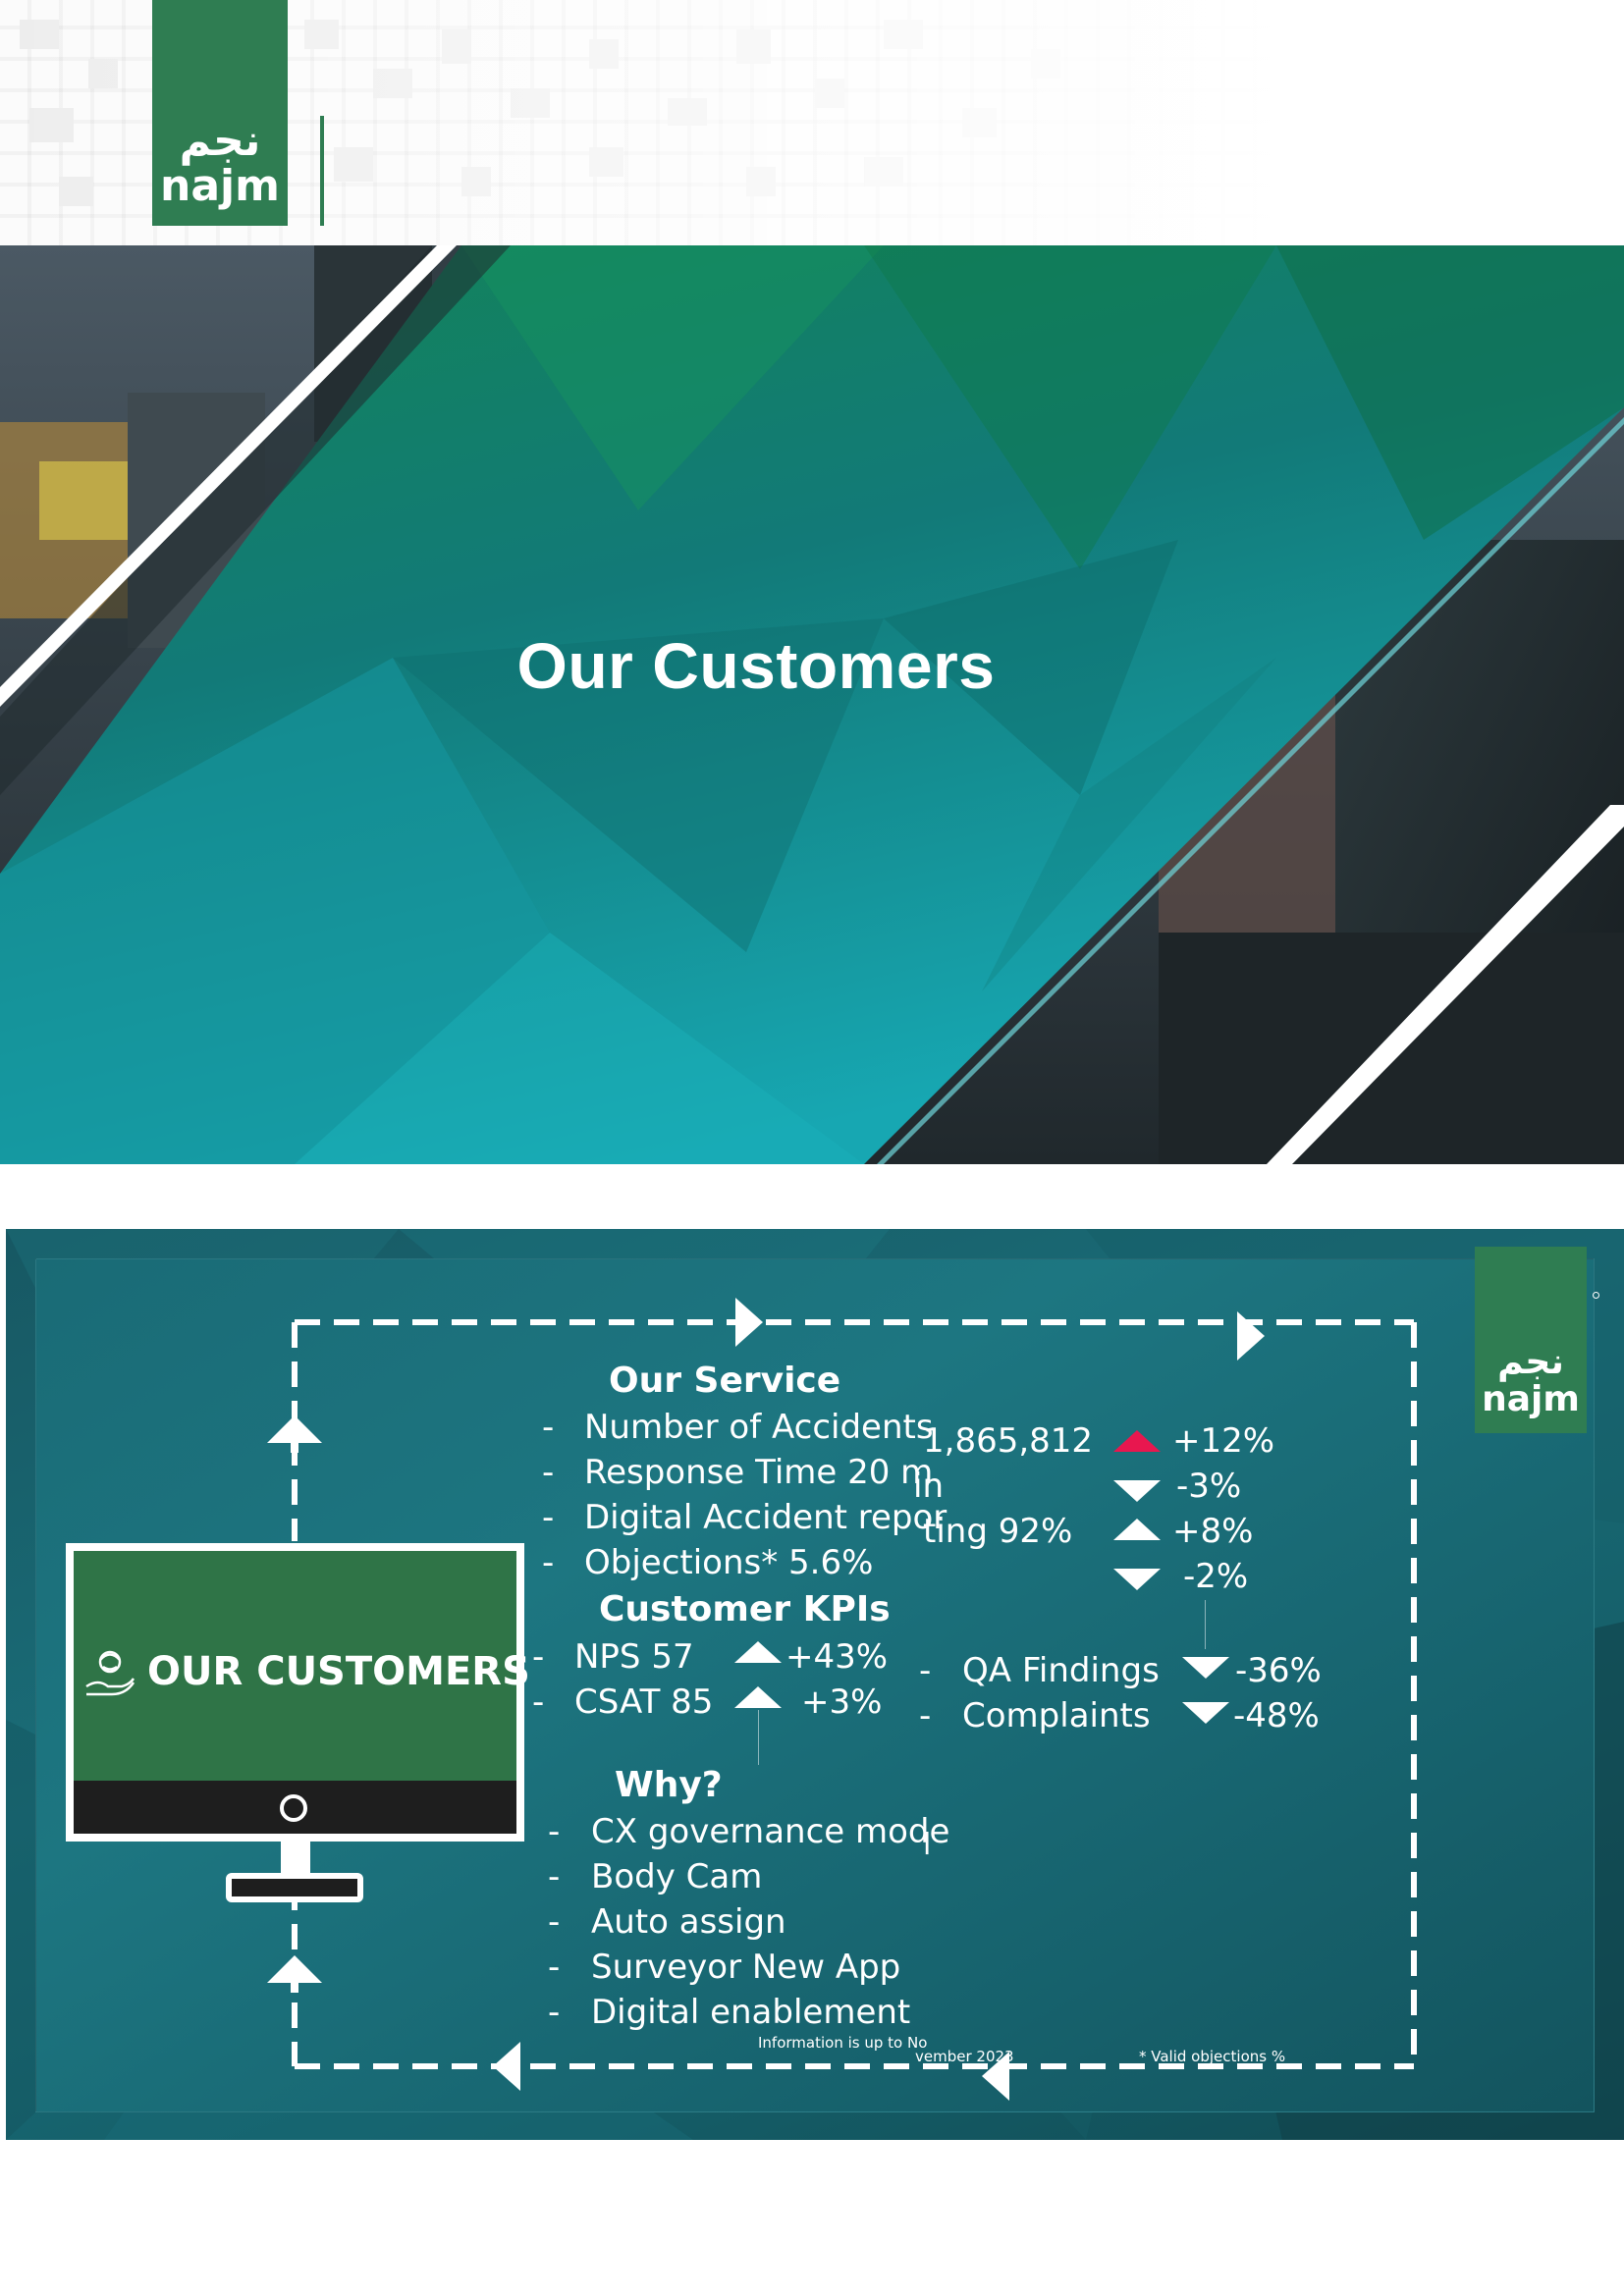 This screenshot has width=1624, height=2296. Describe the element at coordinates (756, 665) in the screenshot. I see `cover-title: Our Customers` at that location.